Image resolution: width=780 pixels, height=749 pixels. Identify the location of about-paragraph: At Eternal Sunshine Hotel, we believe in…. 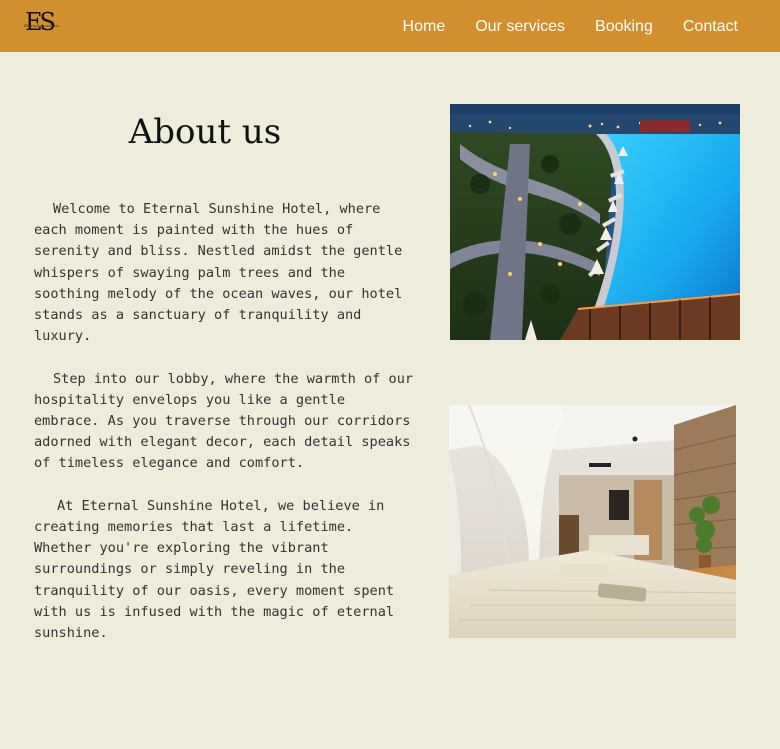
(214, 569).